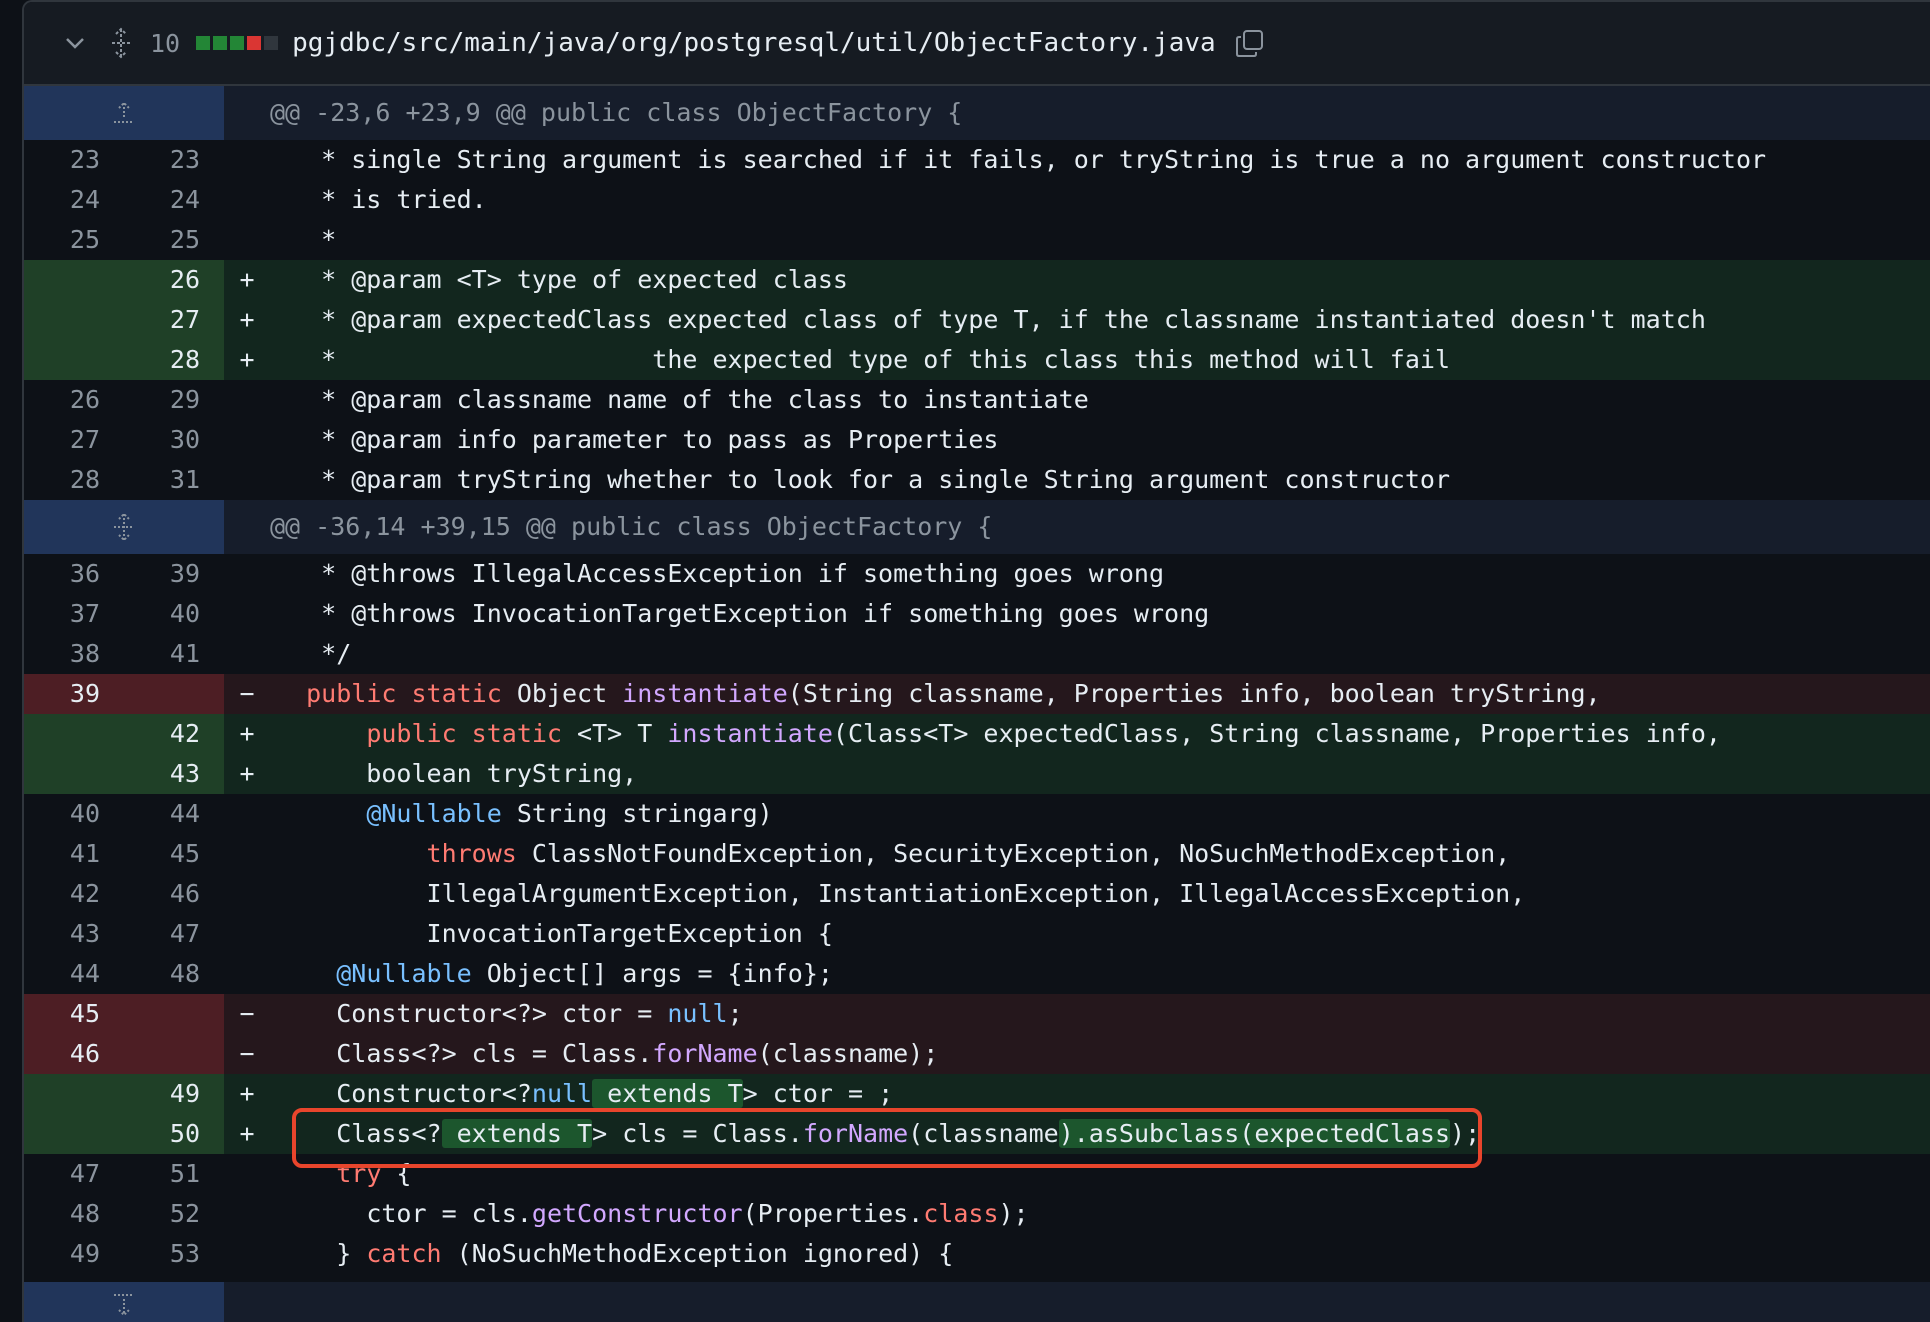 This screenshot has height=1322, width=1930. What do you see at coordinates (652, 973) in the screenshot?
I see `code-token: Object[] args = {info};` at bounding box center [652, 973].